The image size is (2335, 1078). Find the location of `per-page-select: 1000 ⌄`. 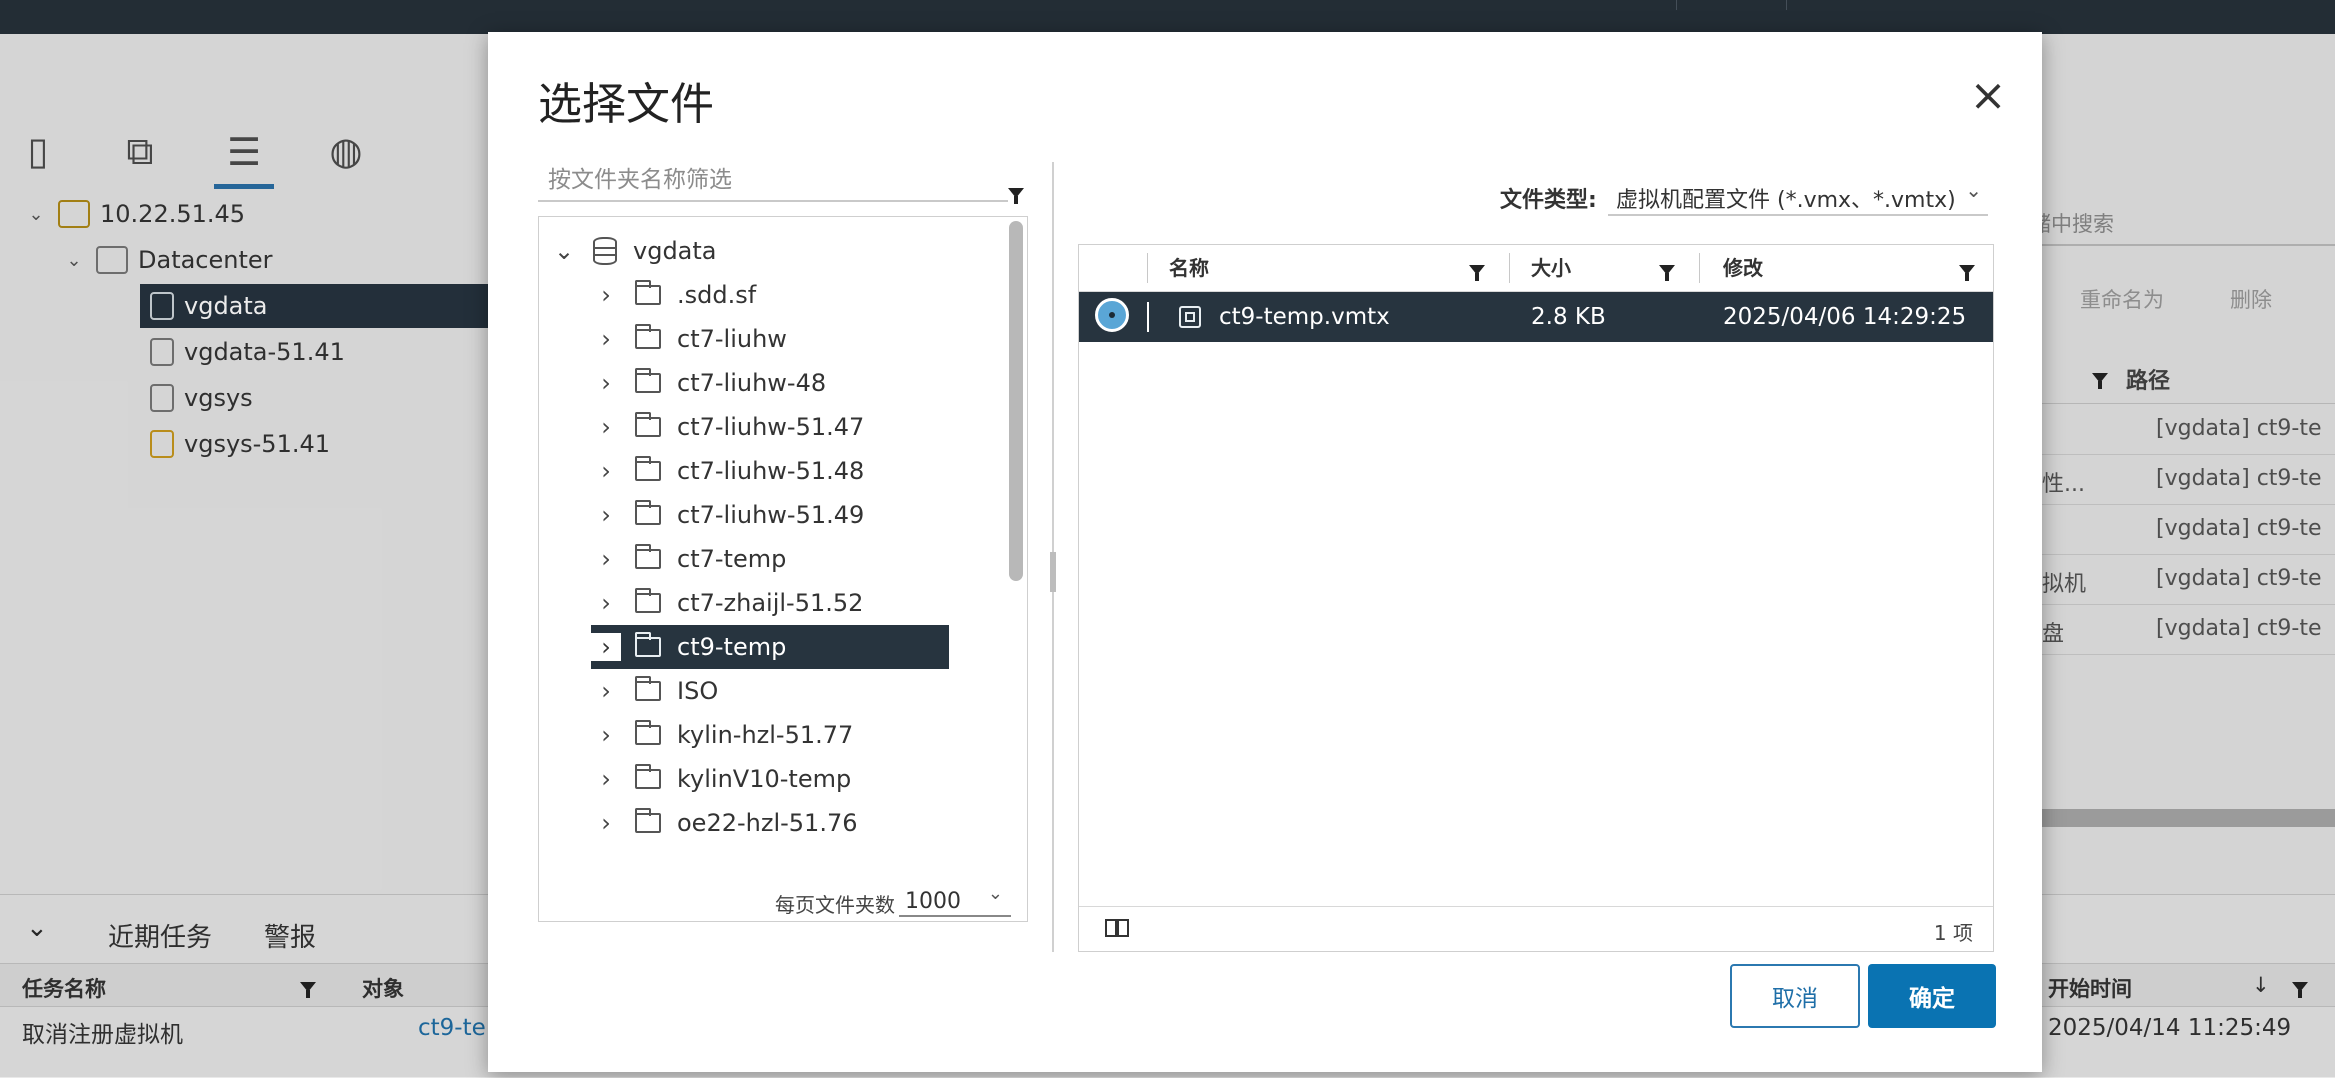

per-page-select: 1000 ⌄ is located at coordinates (955, 900).